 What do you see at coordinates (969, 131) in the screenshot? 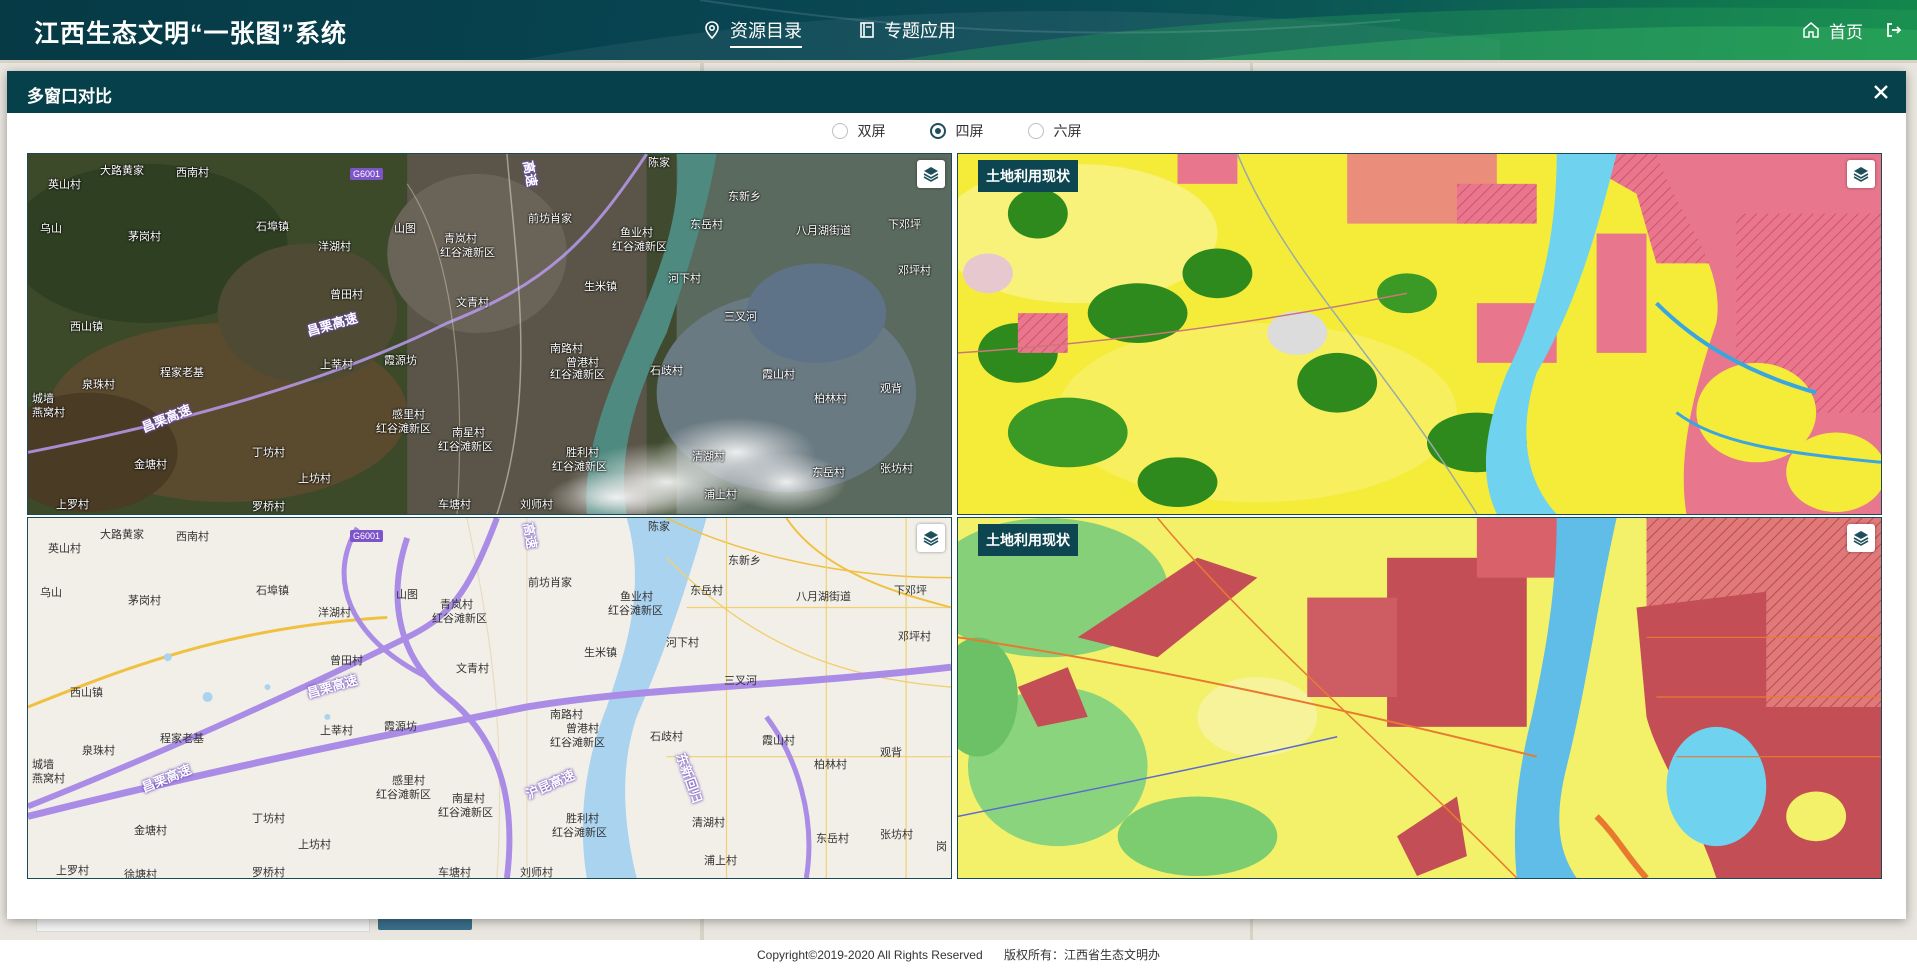
I see `radio-label: 四屏` at bounding box center [969, 131].